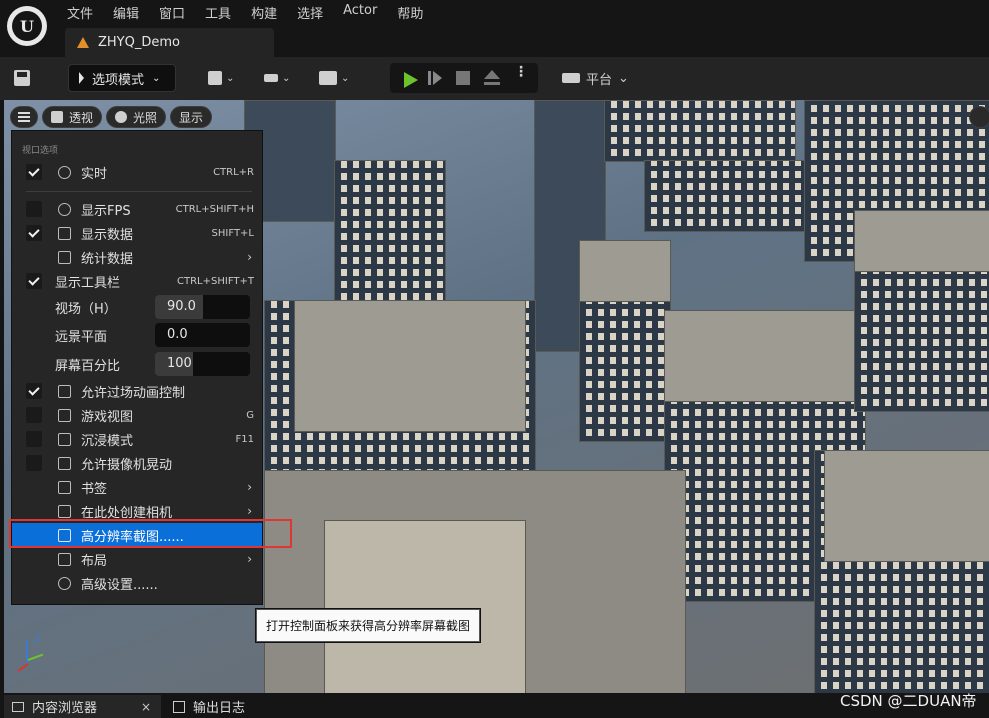 Image resolution: width=989 pixels, height=718 pixels. Describe the element at coordinates (221, 78) in the screenshot. I see `add-actor-button: ⌄` at that location.